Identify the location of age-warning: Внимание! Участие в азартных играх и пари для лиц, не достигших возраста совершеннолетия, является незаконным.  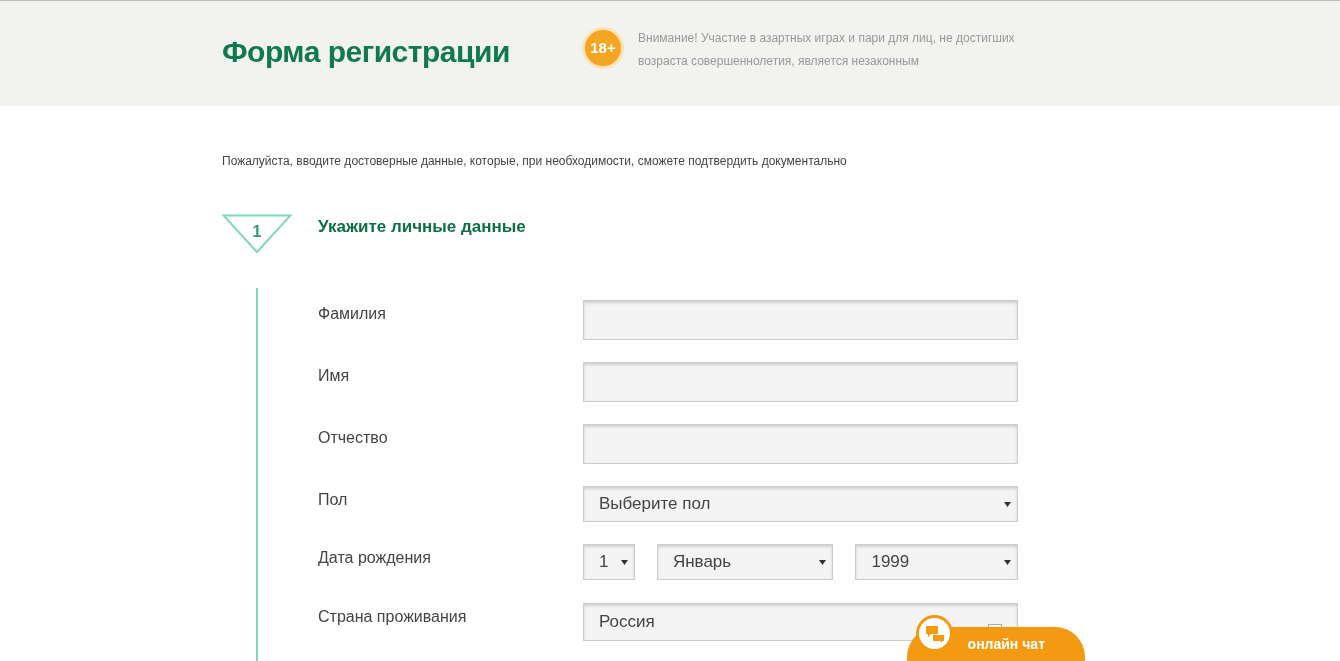
(827, 50).